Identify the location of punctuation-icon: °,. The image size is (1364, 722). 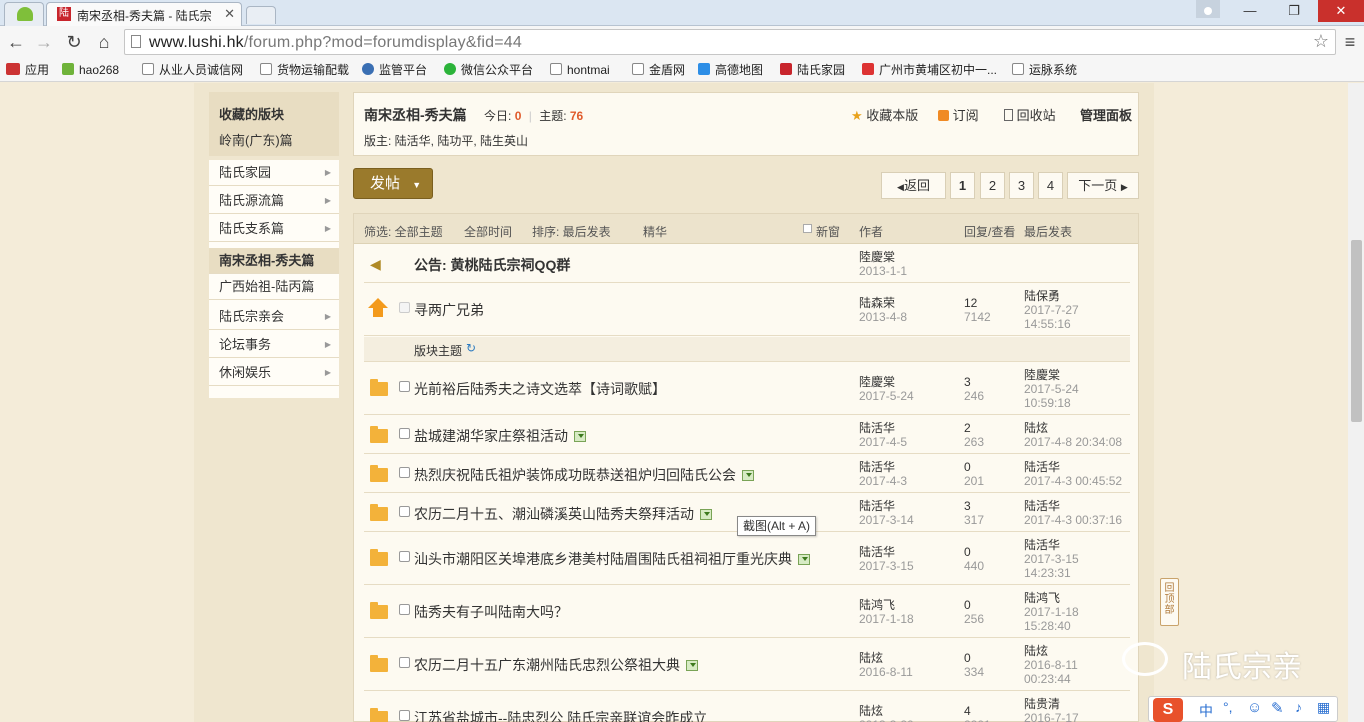
(1228, 707).